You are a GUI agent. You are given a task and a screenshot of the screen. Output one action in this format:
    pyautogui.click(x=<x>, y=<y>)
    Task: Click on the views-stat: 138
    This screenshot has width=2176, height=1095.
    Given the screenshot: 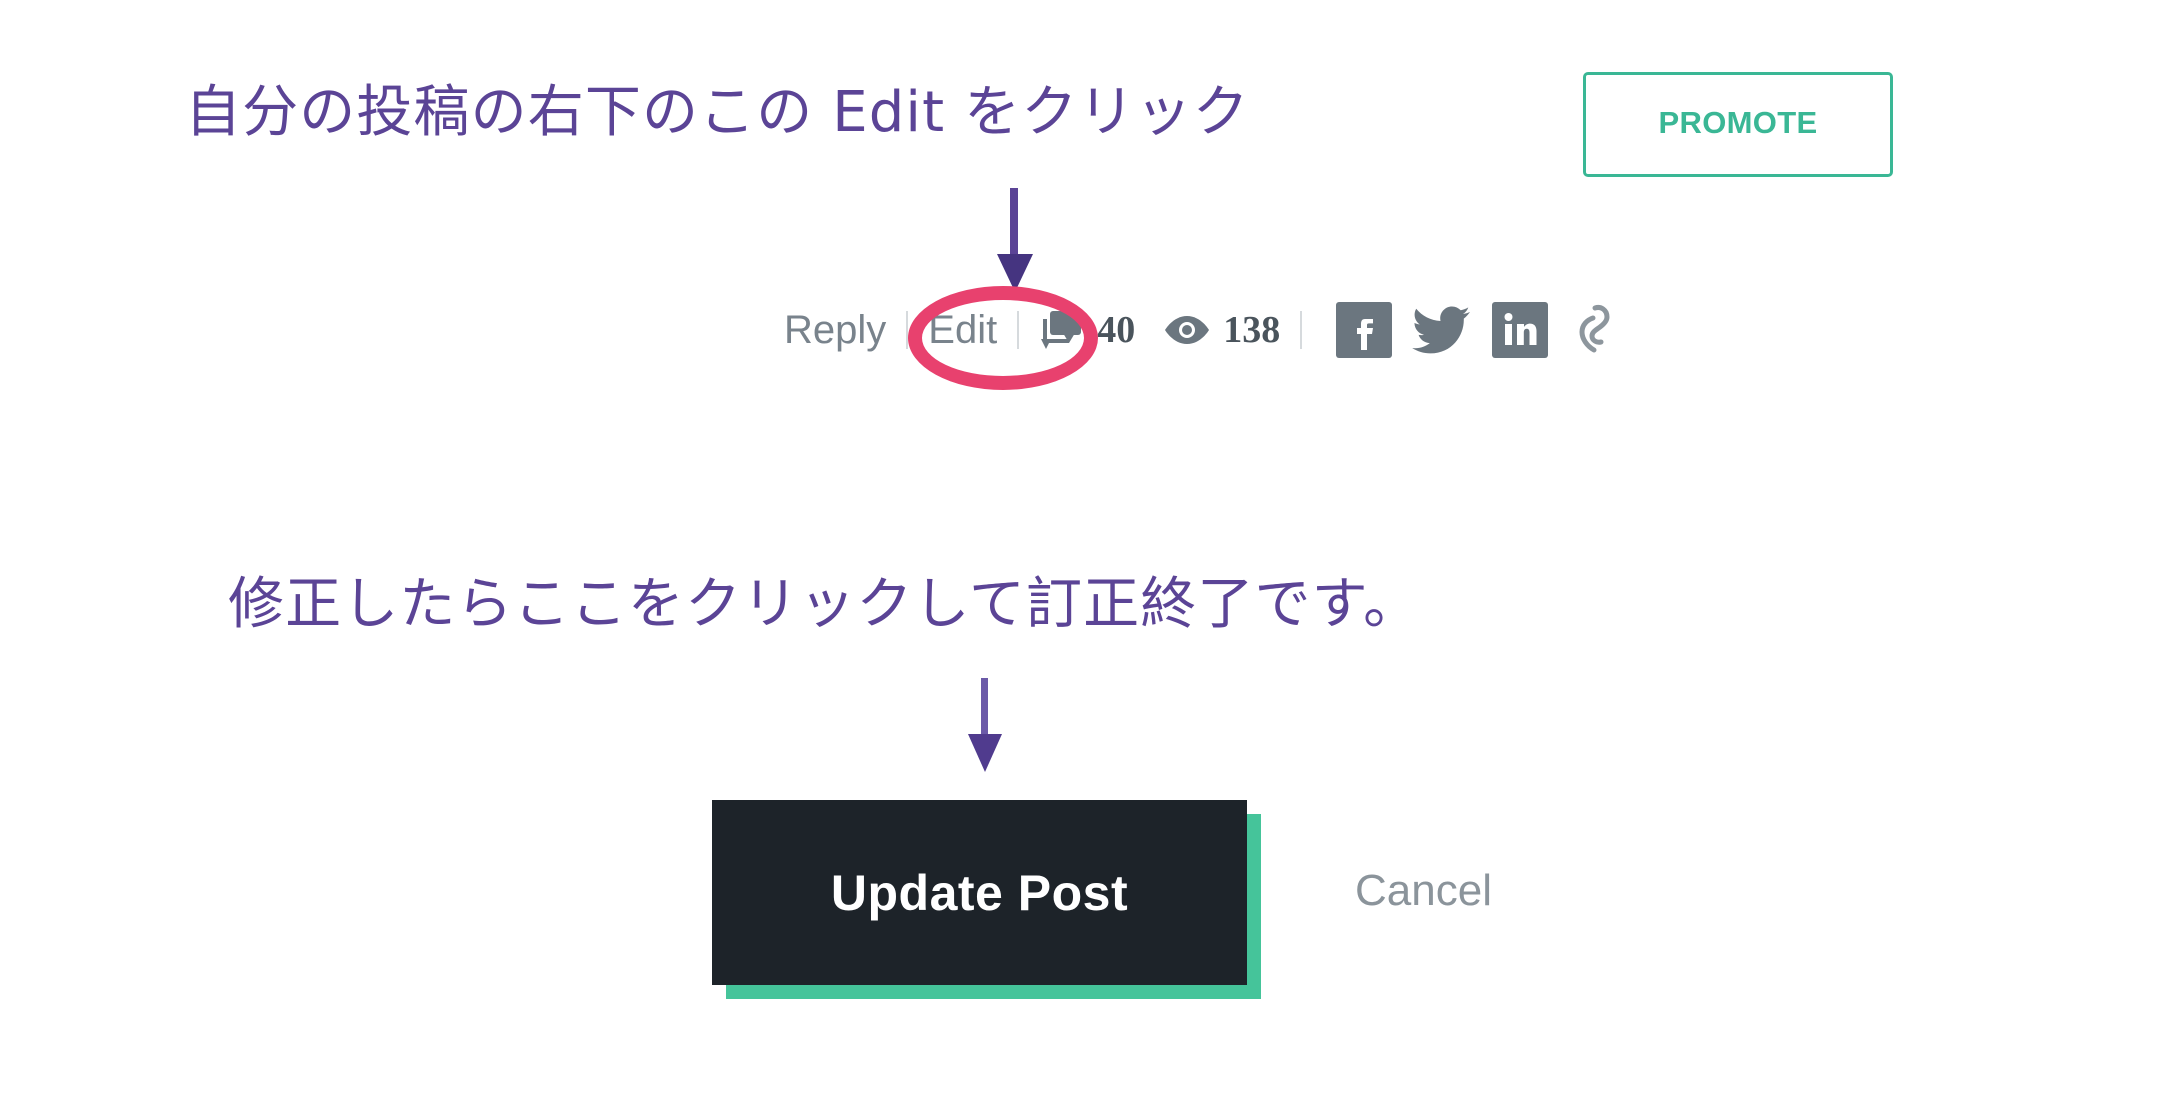 What is the action you would take?
    pyautogui.click(x=1221, y=330)
    